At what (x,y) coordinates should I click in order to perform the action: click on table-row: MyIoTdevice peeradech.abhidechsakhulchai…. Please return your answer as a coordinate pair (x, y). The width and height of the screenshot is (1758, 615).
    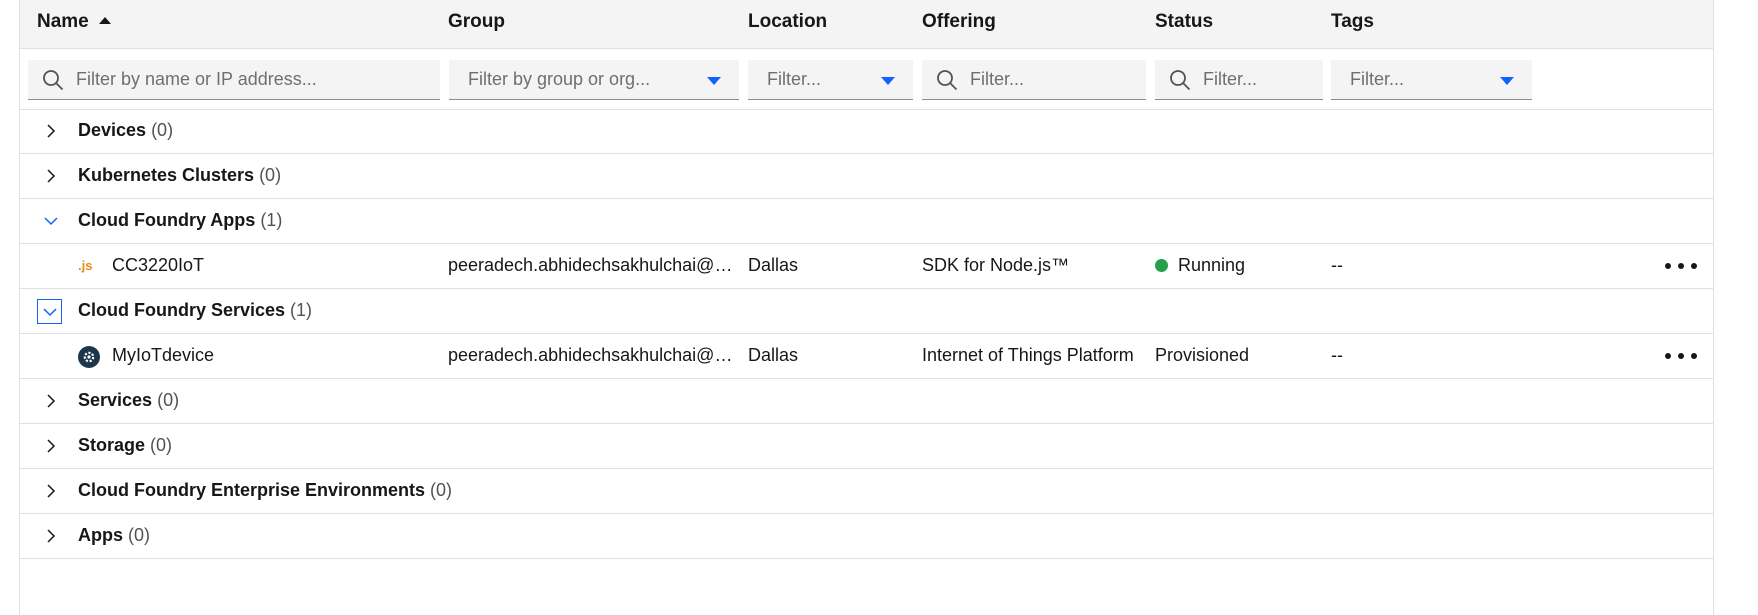
    Looking at the image, I should click on (866, 356).